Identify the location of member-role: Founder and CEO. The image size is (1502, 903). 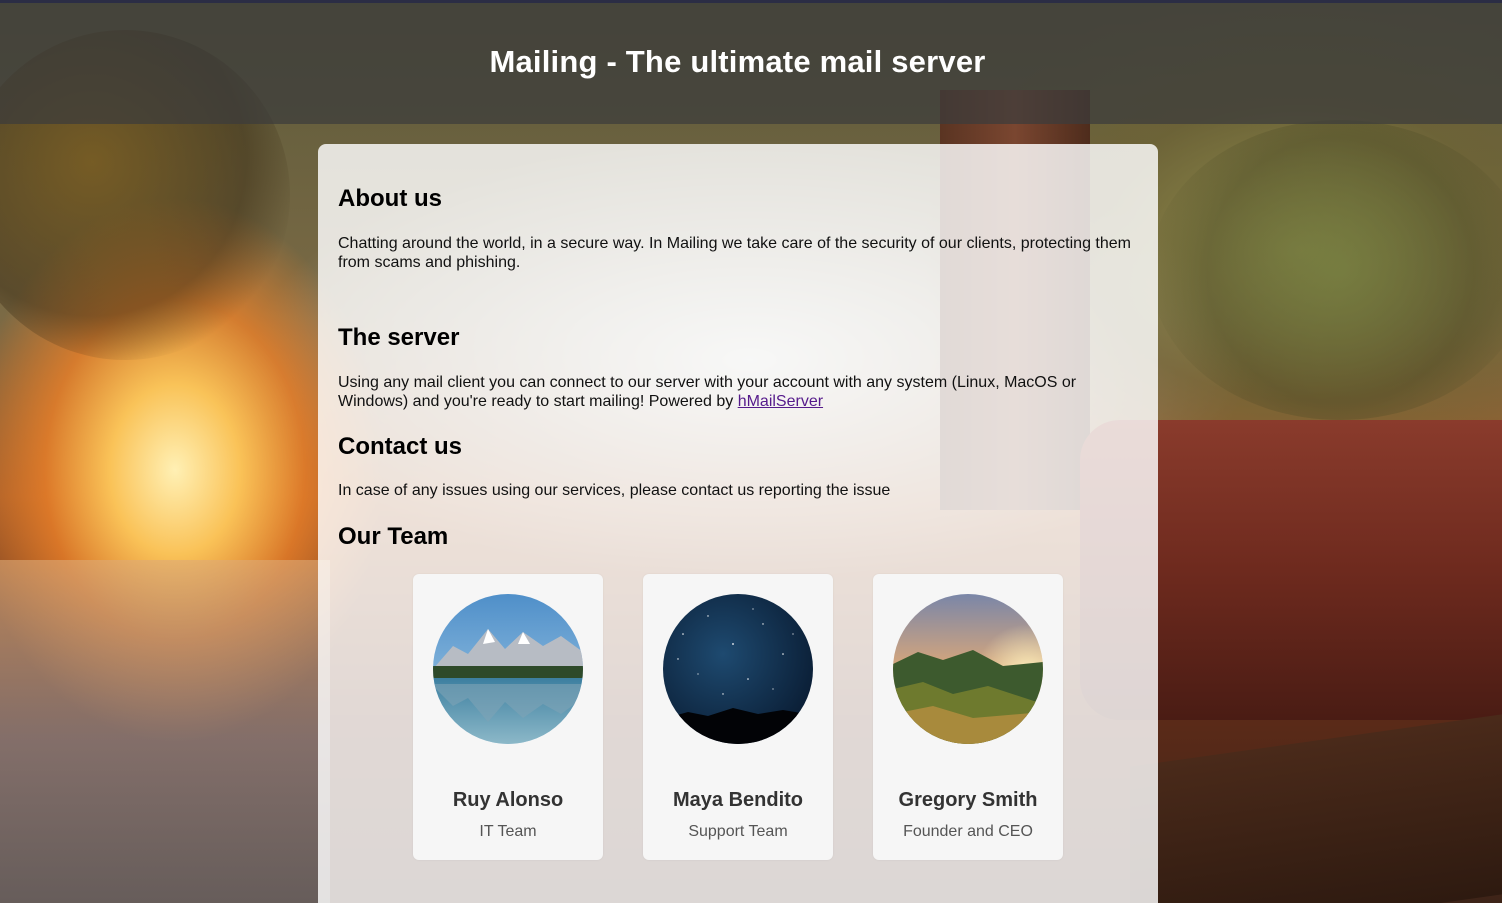
(968, 831).